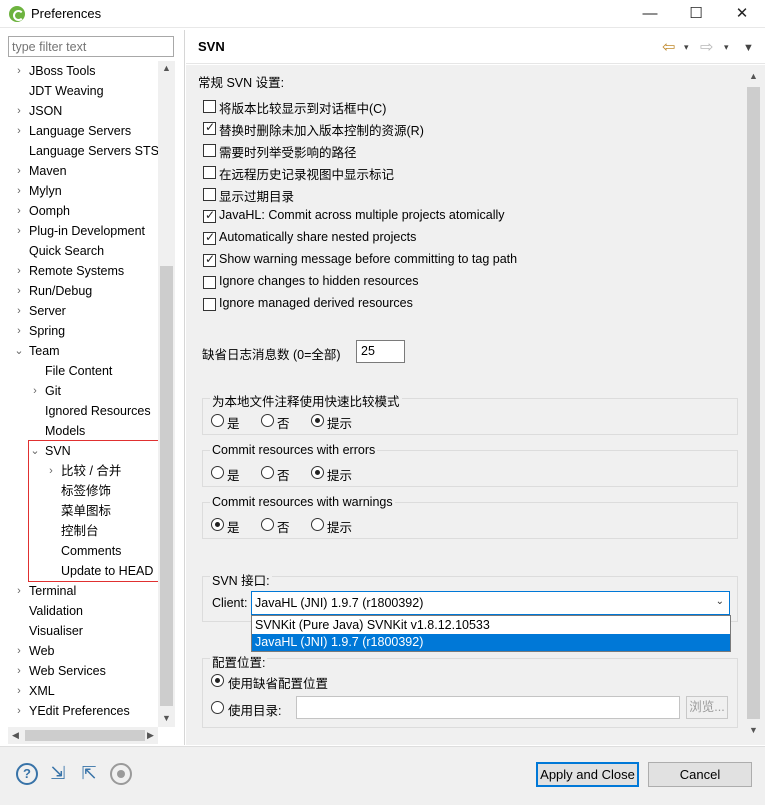 Image resolution: width=765 pixels, height=805 pixels. I want to click on tree-item: › Git, so click(80, 391).